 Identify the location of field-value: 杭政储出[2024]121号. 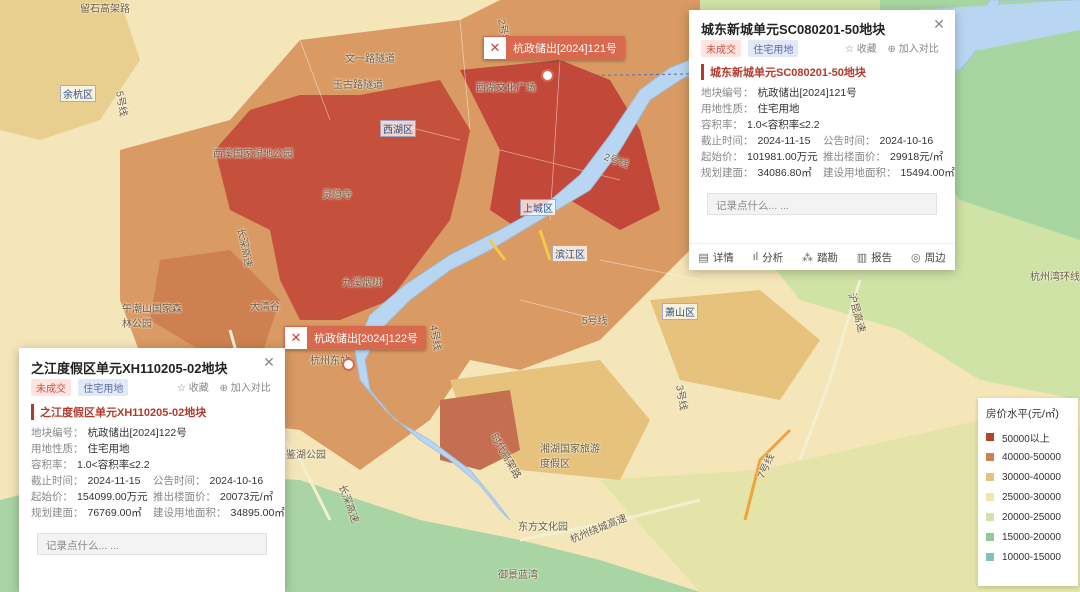
(807, 93).